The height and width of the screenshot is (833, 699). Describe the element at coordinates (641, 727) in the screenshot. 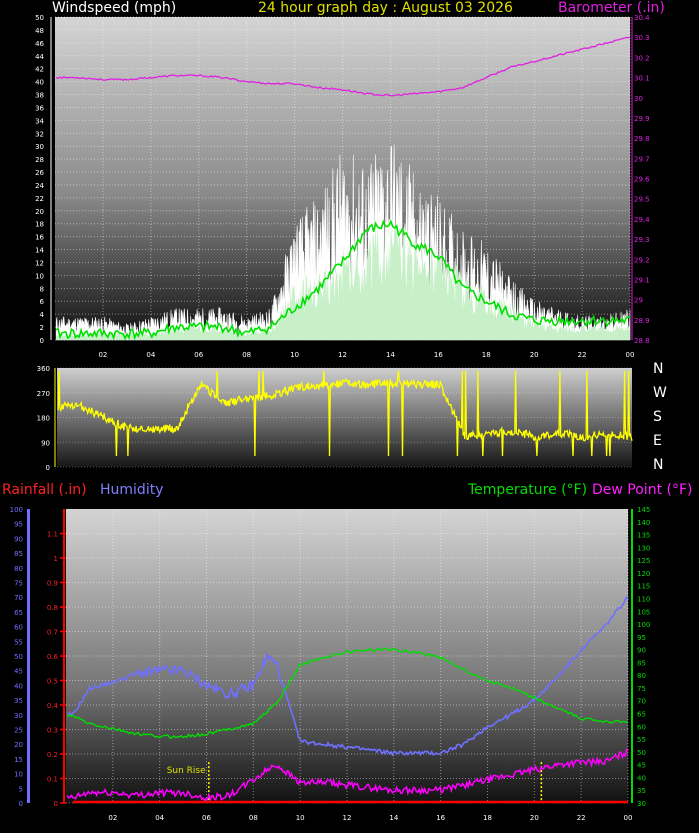

I see `temperature-y-tick-label: 60` at that location.